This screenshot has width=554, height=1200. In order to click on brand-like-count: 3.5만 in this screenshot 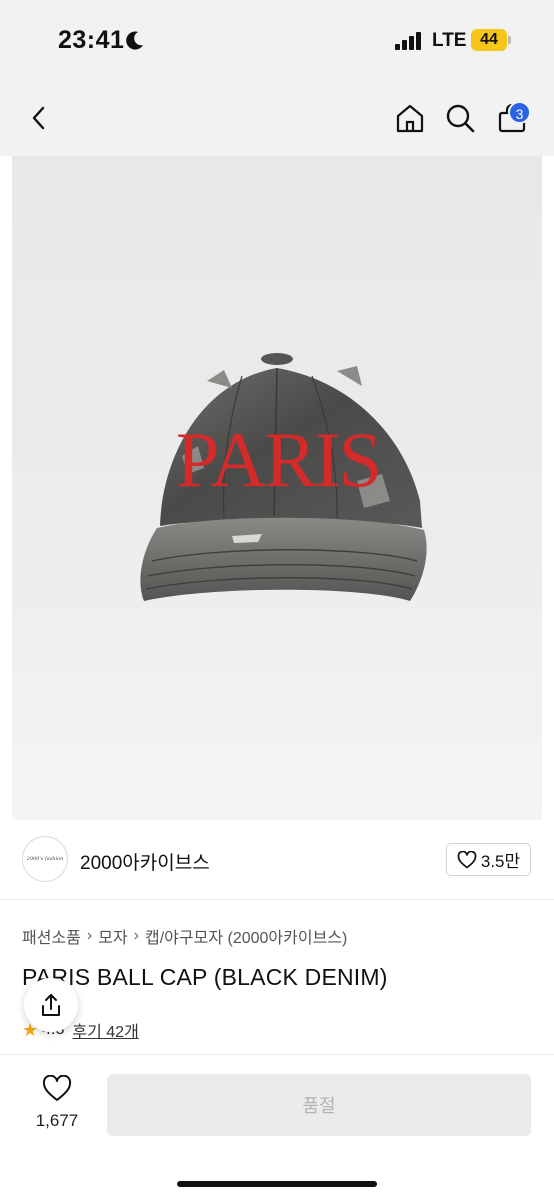, I will do `click(500, 861)`.